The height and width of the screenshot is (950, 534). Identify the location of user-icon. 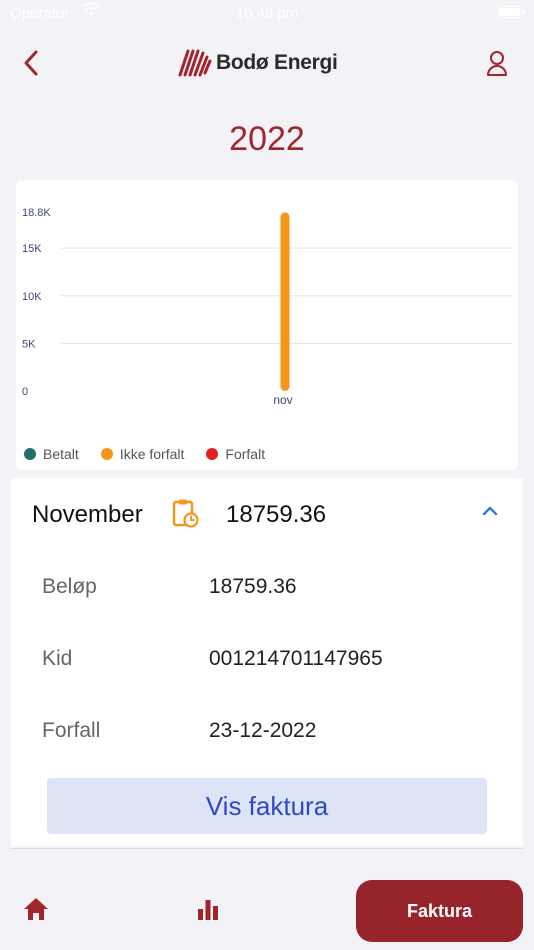
(497, 63).